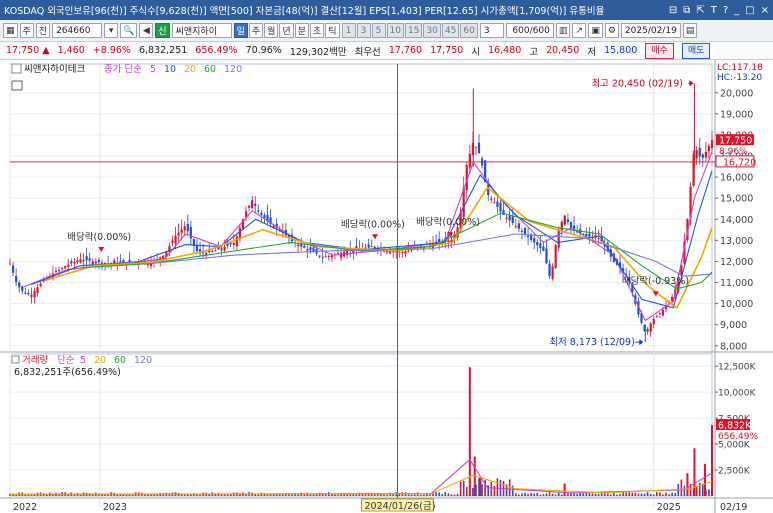  What do you see at coordinates (700, 10) in the screenshot?
I see `pin-icon: ⇱` at bounding box center [700, 10].